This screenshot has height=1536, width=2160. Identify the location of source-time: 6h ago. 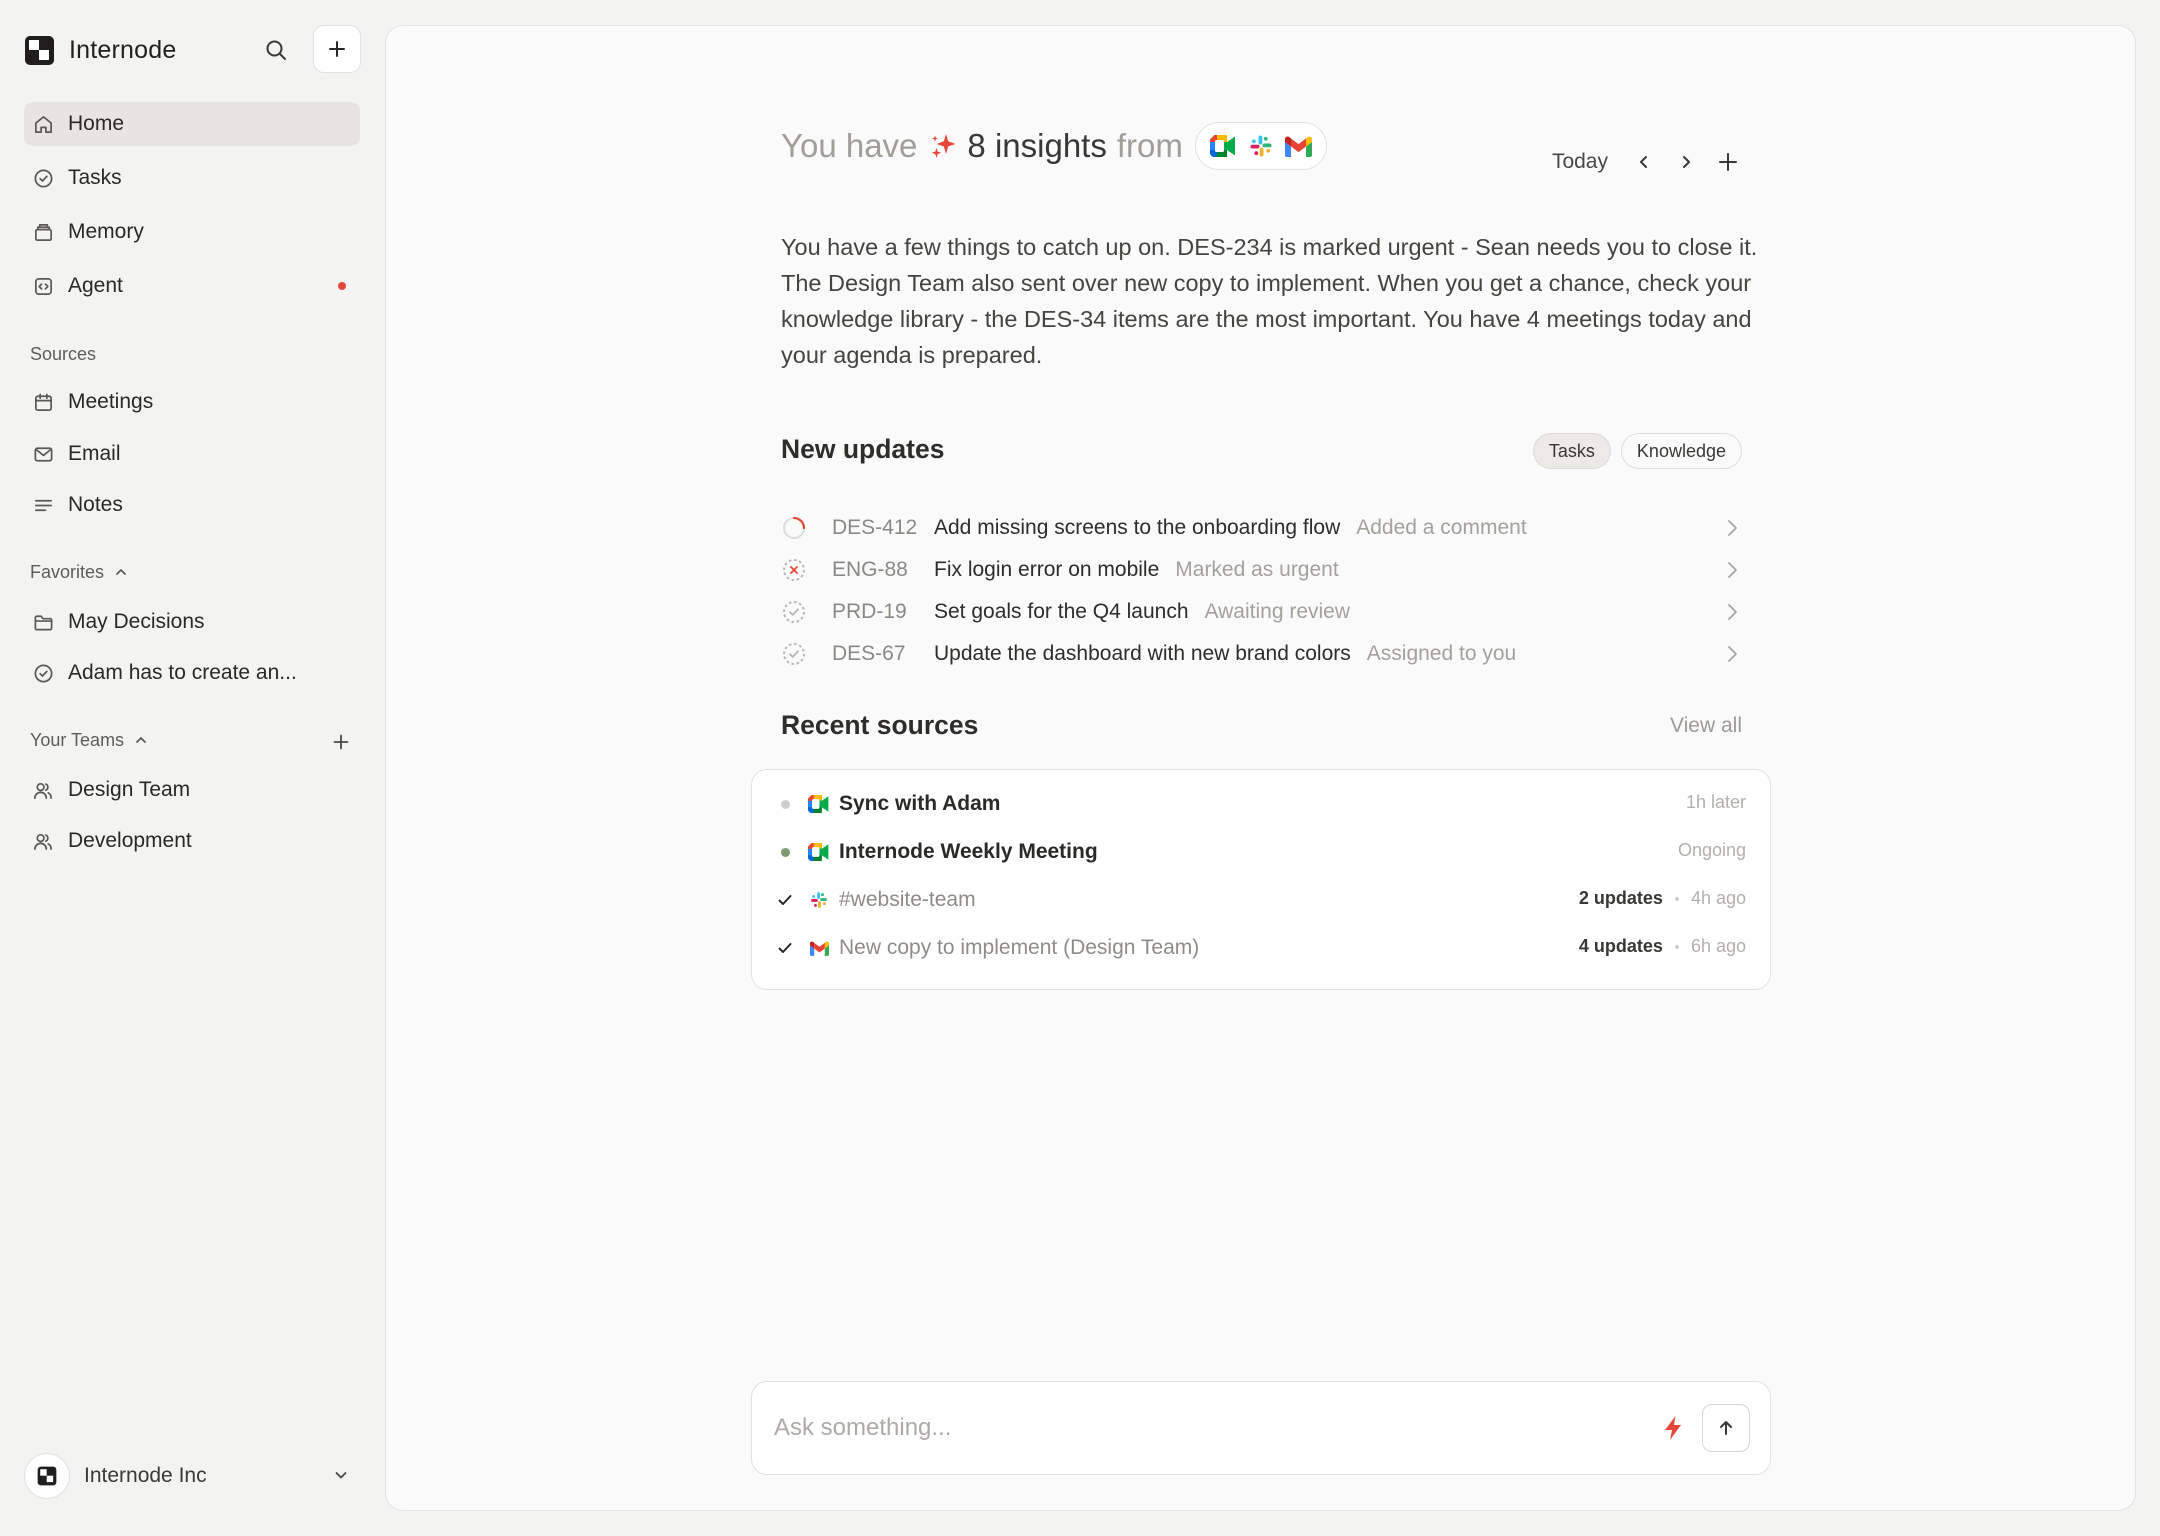
(1718, 946).